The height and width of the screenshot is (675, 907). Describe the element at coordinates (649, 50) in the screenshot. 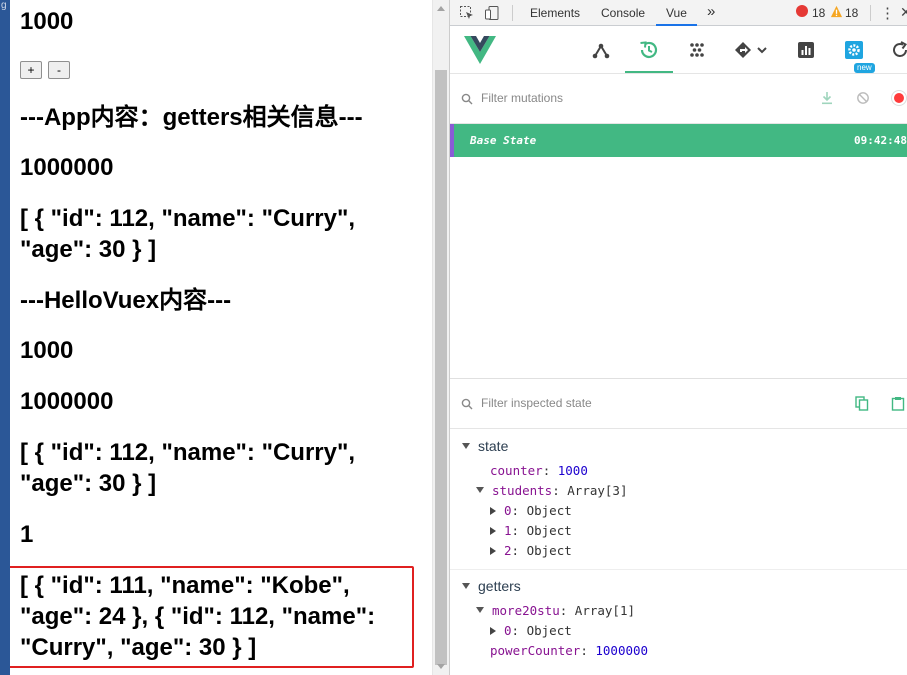

I see `vuex-timeline-tab-icon` at that location.